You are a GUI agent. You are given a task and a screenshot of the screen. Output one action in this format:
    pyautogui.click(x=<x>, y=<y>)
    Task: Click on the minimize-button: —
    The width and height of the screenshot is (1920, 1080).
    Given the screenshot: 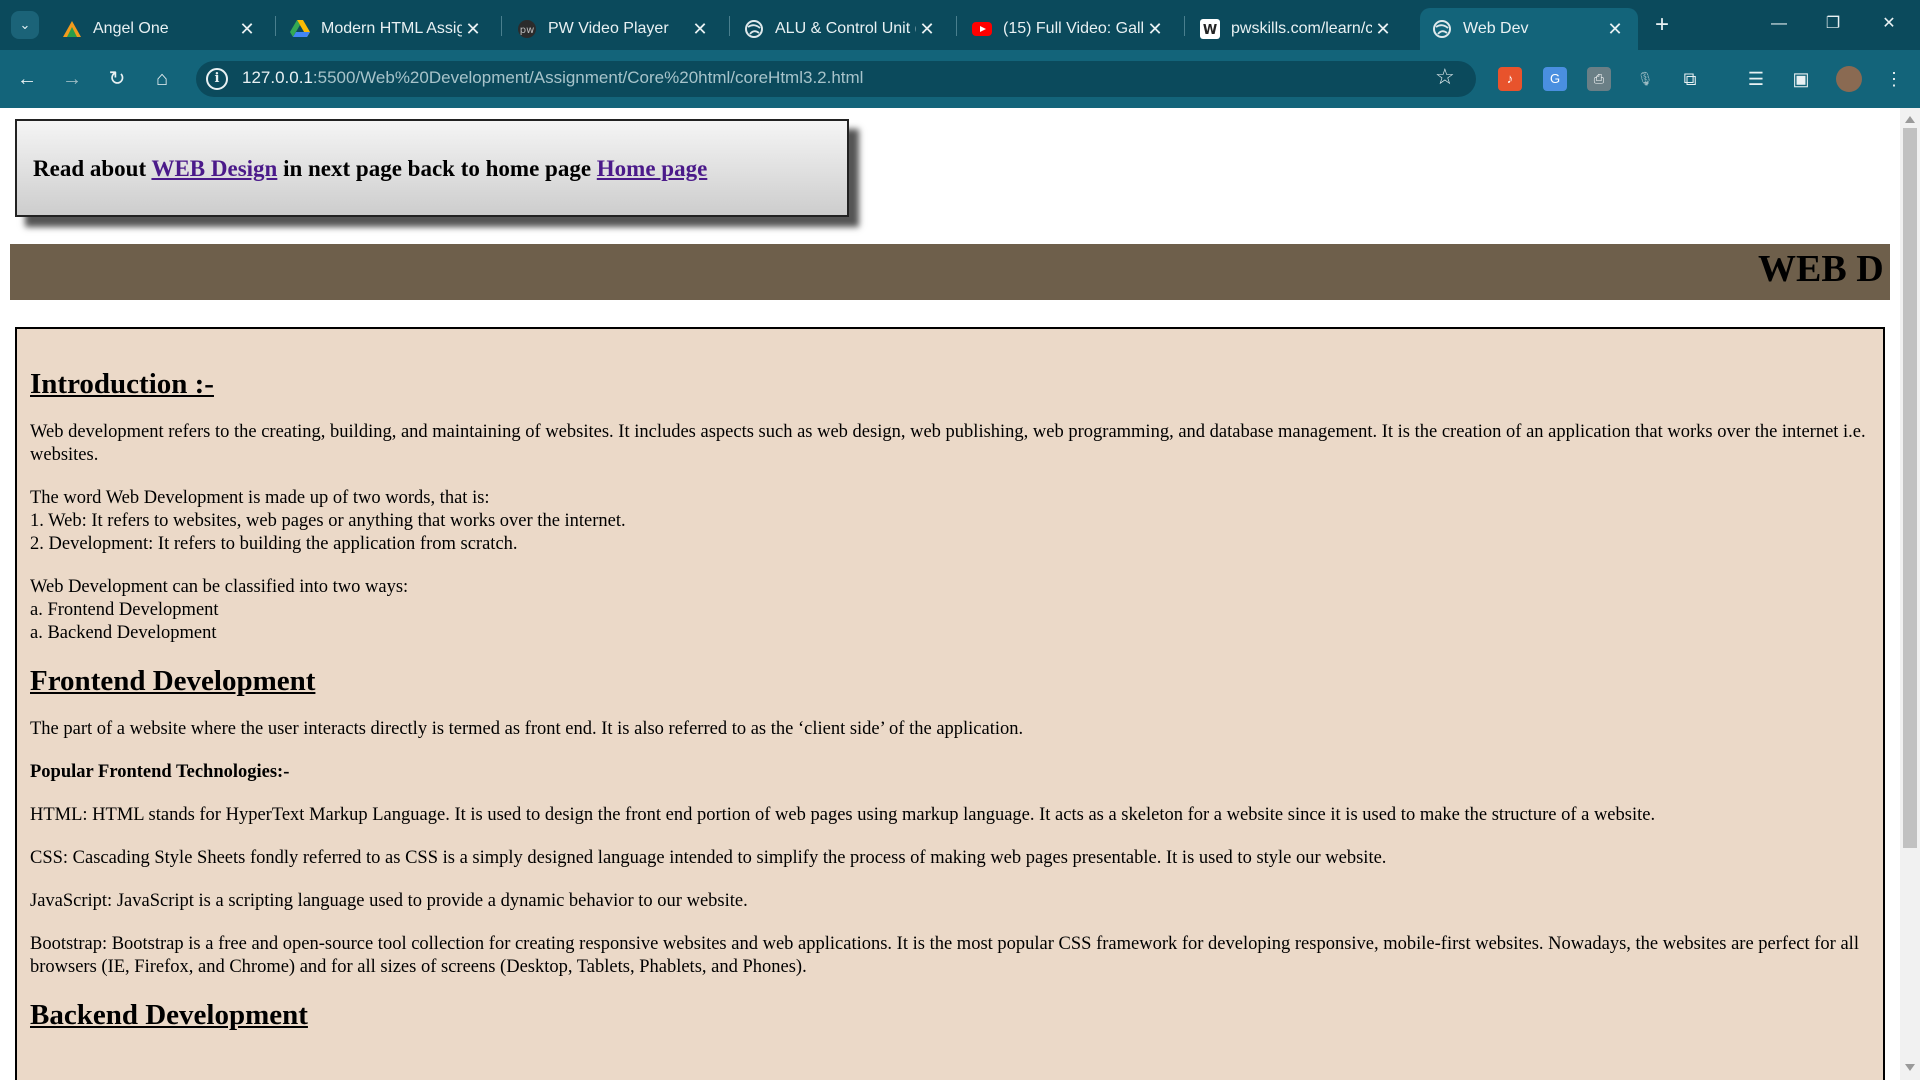 What is the action you would take?
    pyautogui.click(x=1779, y=24)
    